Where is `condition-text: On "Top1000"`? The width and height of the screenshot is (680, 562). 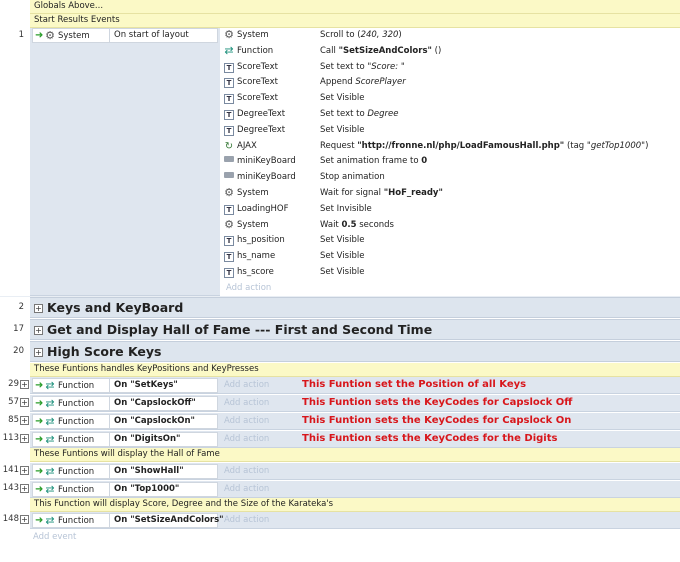 condition-text: On "Top1000" is located at coordinates (164, 489).